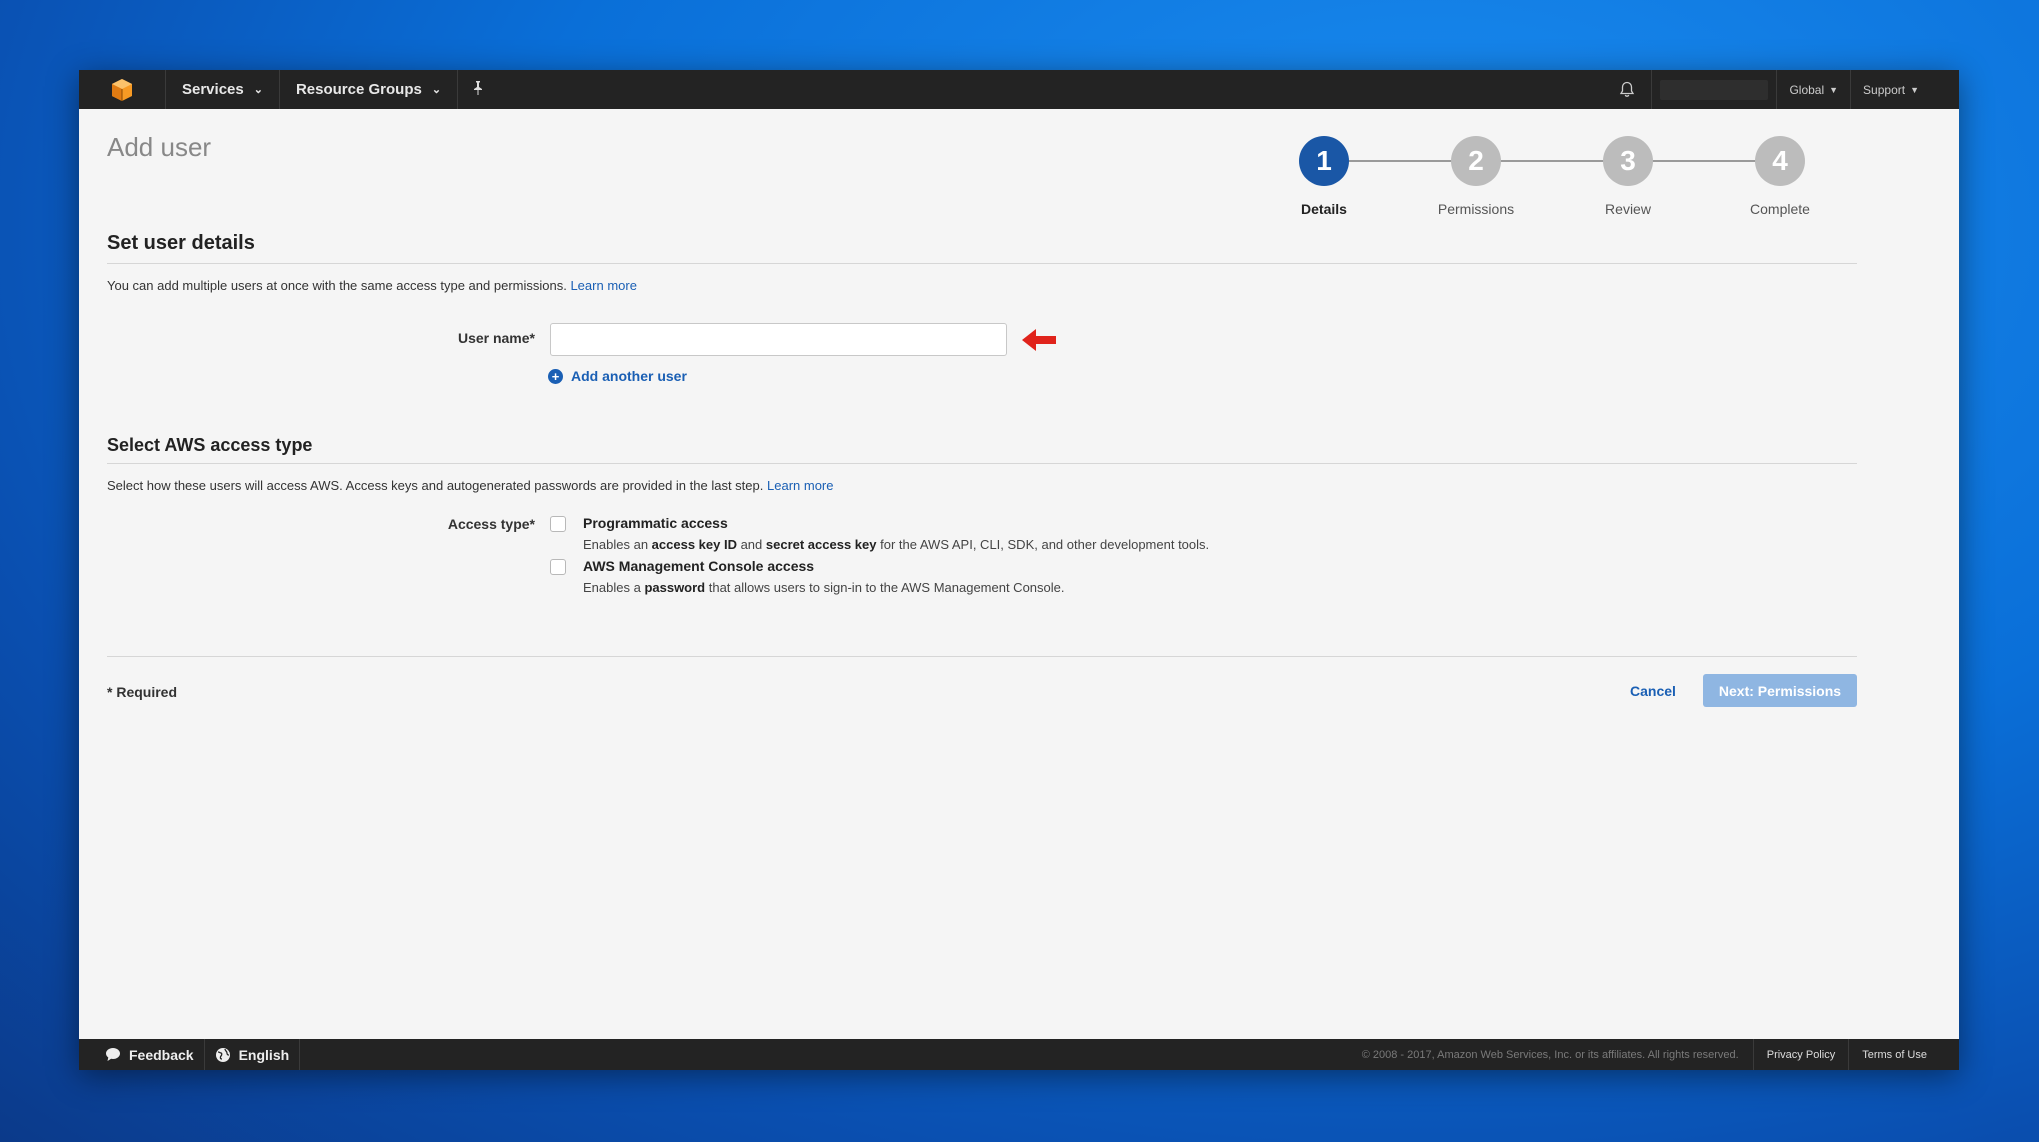  Describe the element at coordinates (821, 544) in the screenshot. I see `desc-bold: secret access key` at that location.